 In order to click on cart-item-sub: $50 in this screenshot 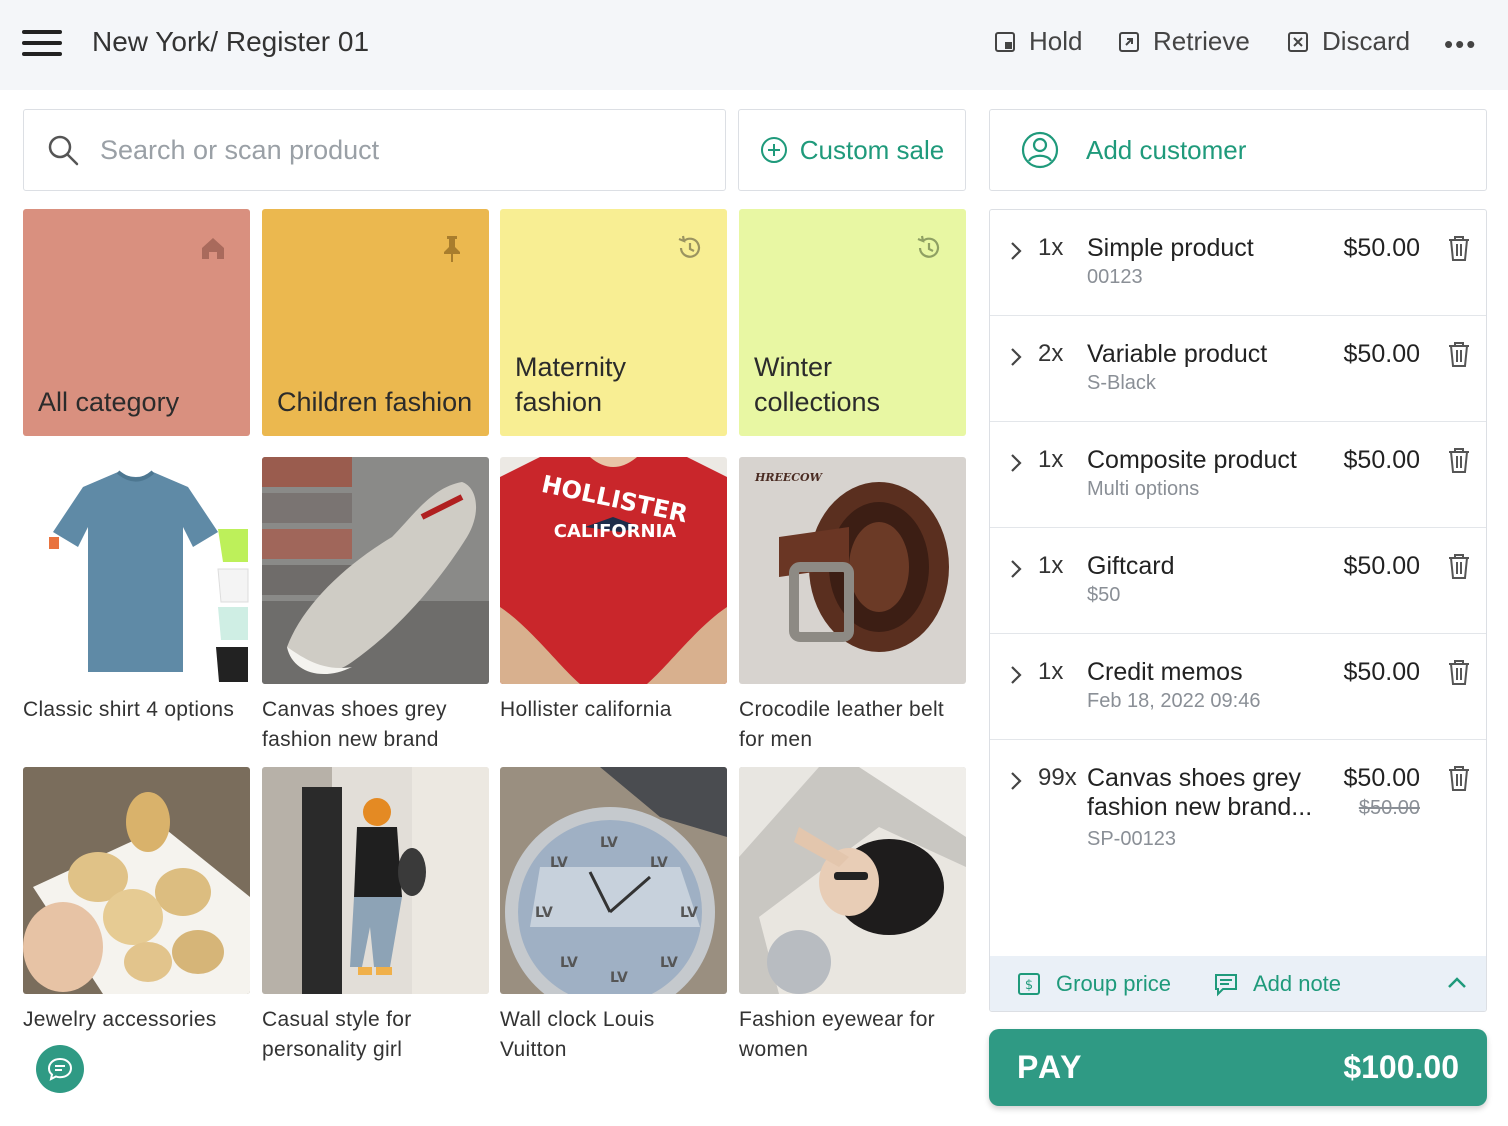, I will do `click(1104, 595)`.